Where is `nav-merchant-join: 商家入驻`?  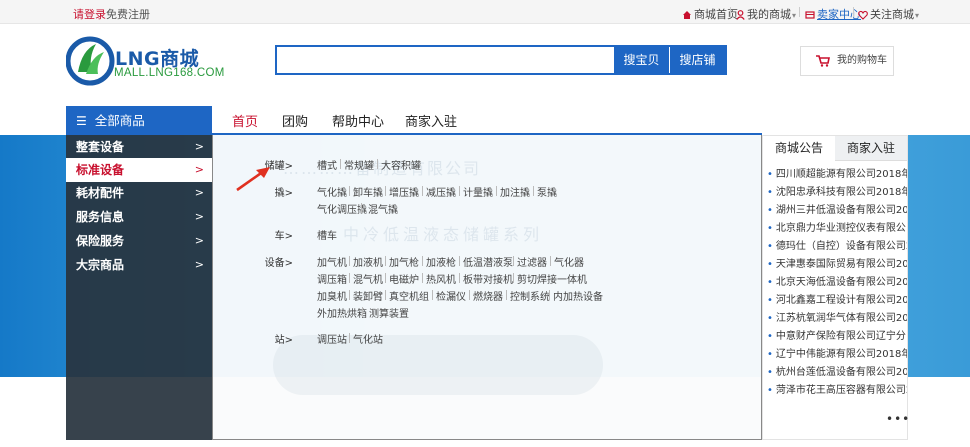 nav-merchant-join: 商家入驻 is located at coordinates (431, 120).